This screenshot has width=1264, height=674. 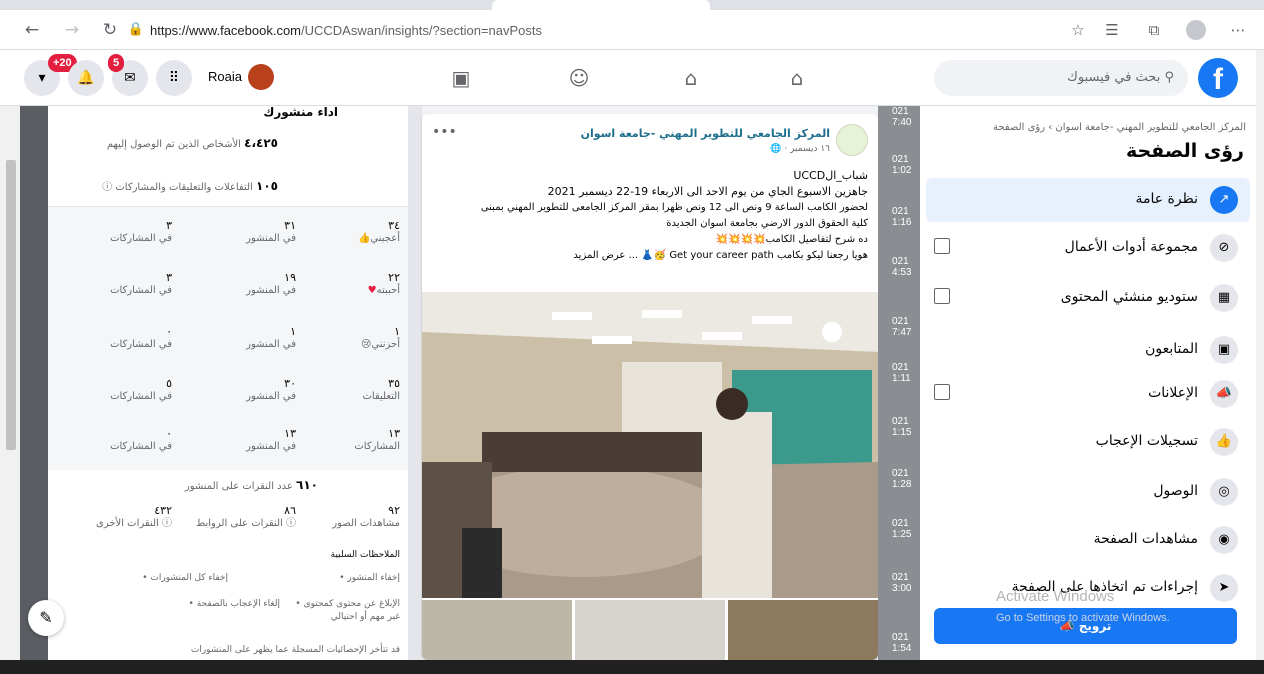 I want to click on date-col-14: 1:15, so click(x=902, y=432).